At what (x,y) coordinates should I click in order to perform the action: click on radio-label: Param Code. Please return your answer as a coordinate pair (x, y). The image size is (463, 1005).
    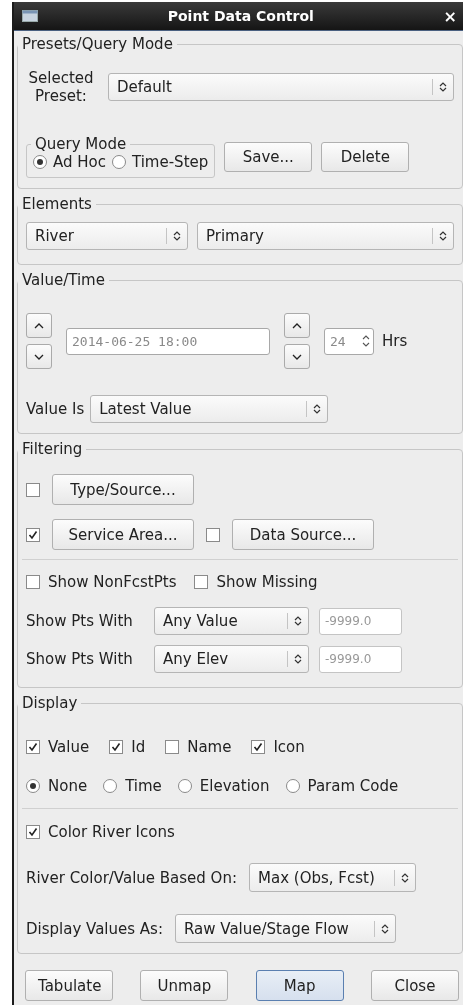
    Looking at the image, I should click on (353, 786).